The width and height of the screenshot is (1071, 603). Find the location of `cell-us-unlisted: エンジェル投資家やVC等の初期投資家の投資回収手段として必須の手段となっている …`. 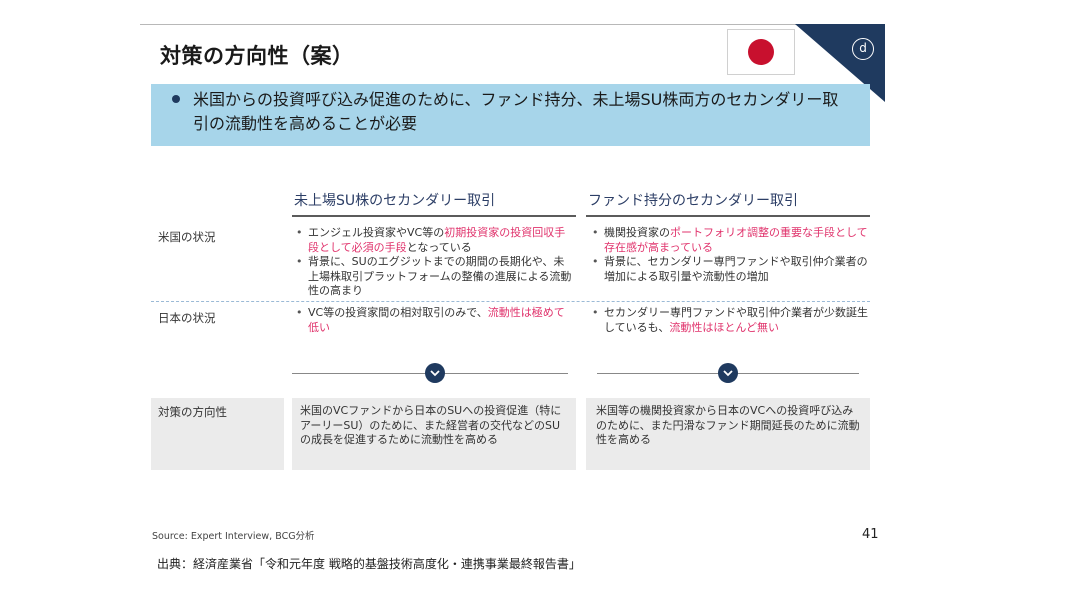

cell-us-unlisted: エンジェル投資家やVC等の初期投資家の投資回収手段として必須の手段となっている … is located at coordinates (435, 262).